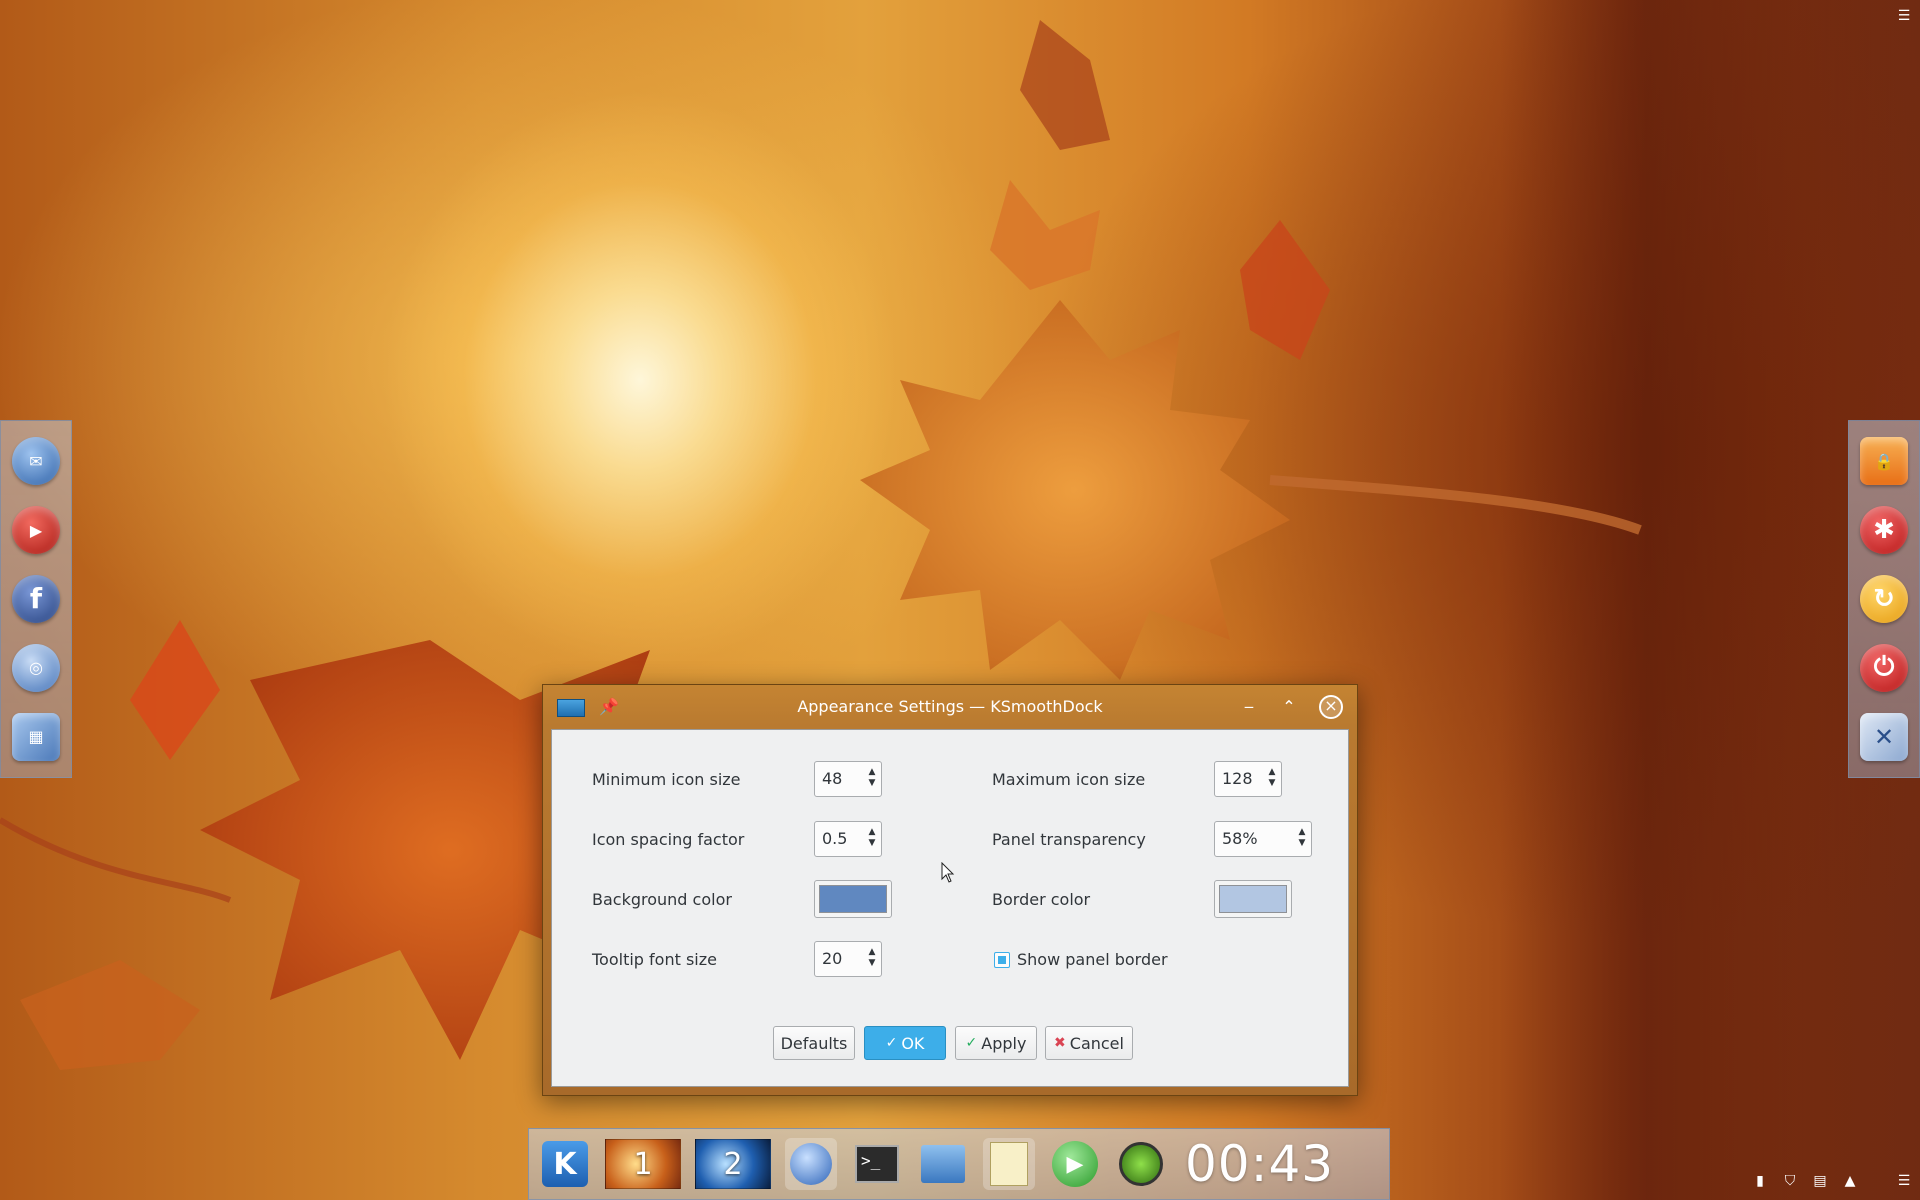 The width and height of the screenshot is (1920, 1200). I want to click on cancel-button: ✖ Cancel, so click(1089, 1043).